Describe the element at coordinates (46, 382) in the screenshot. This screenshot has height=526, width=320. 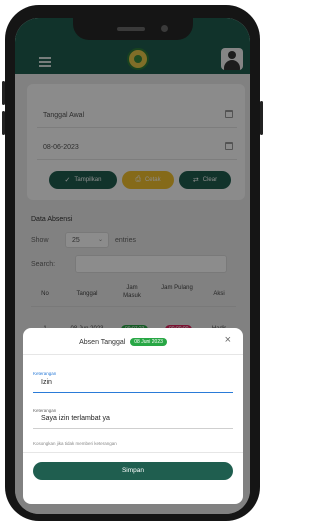
I see `status-field-value: Izin` at that location.